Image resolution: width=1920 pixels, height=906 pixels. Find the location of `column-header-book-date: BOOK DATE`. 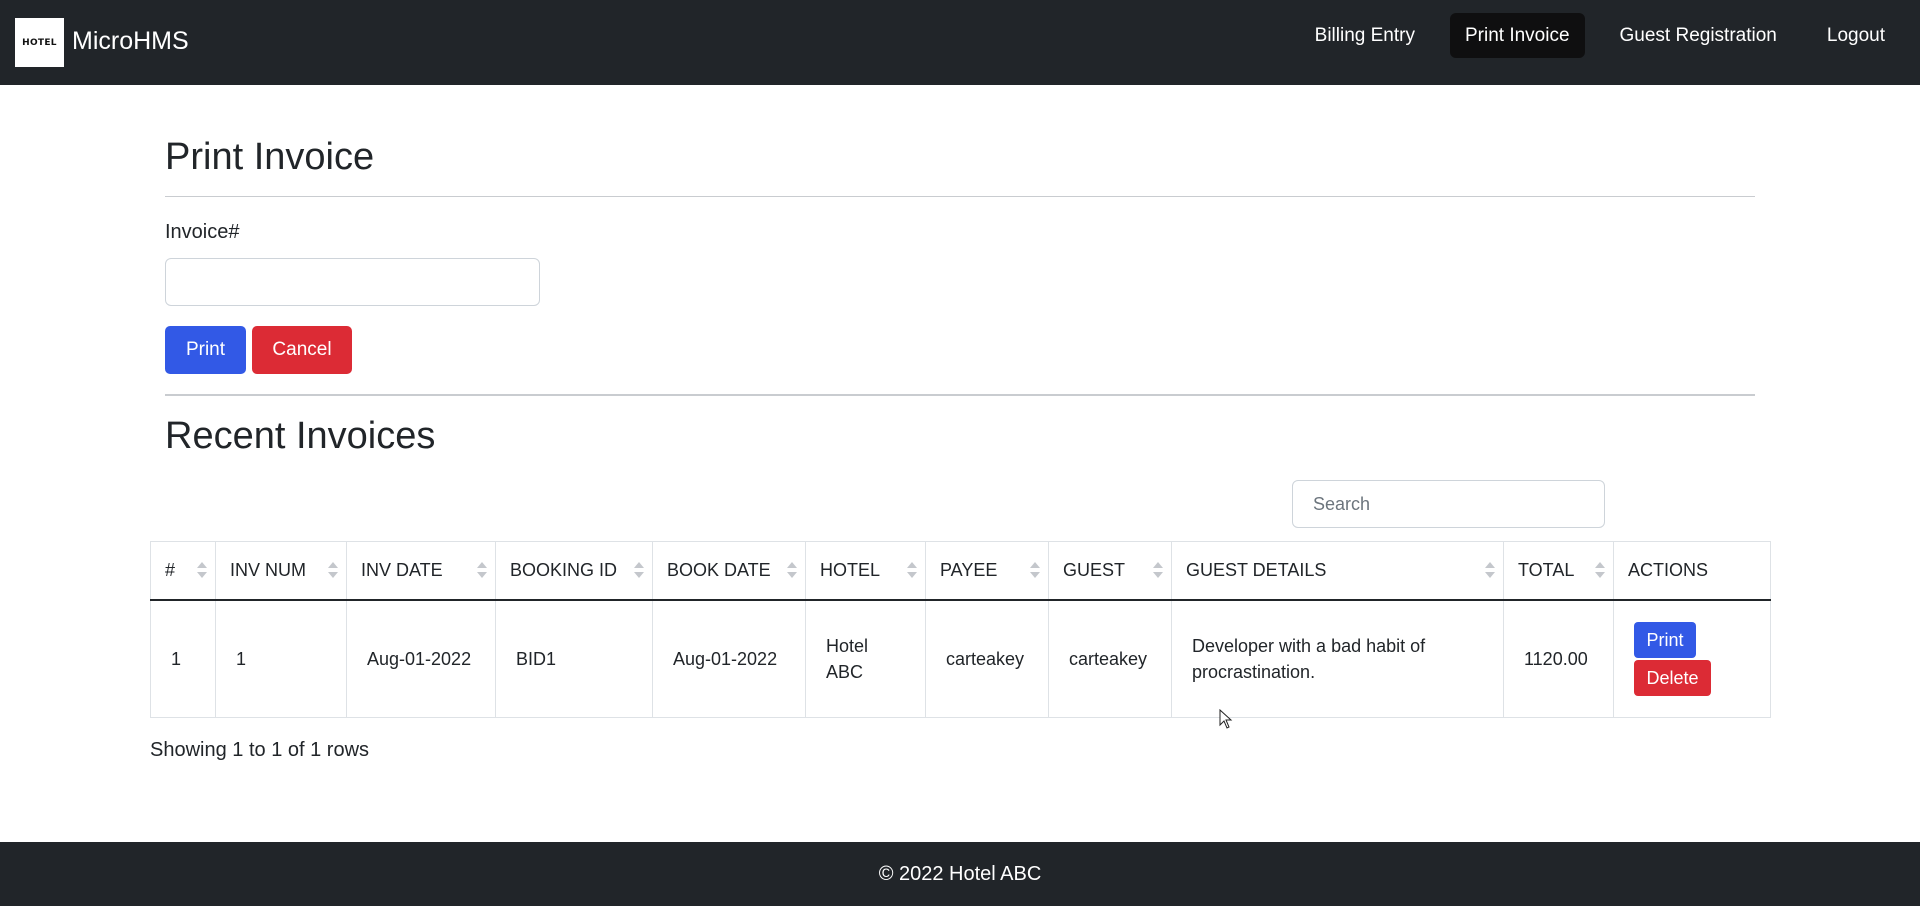

column-header-book-date: BOOK DATE is located at coordinates (729, 571).